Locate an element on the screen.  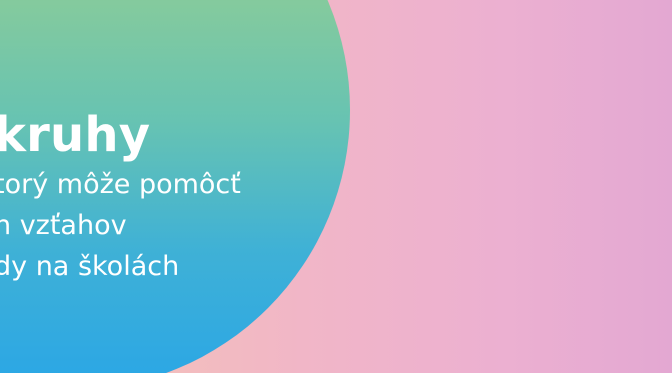
banner-line-1: torý môže pomôcť is located at coordinates (120, 184).